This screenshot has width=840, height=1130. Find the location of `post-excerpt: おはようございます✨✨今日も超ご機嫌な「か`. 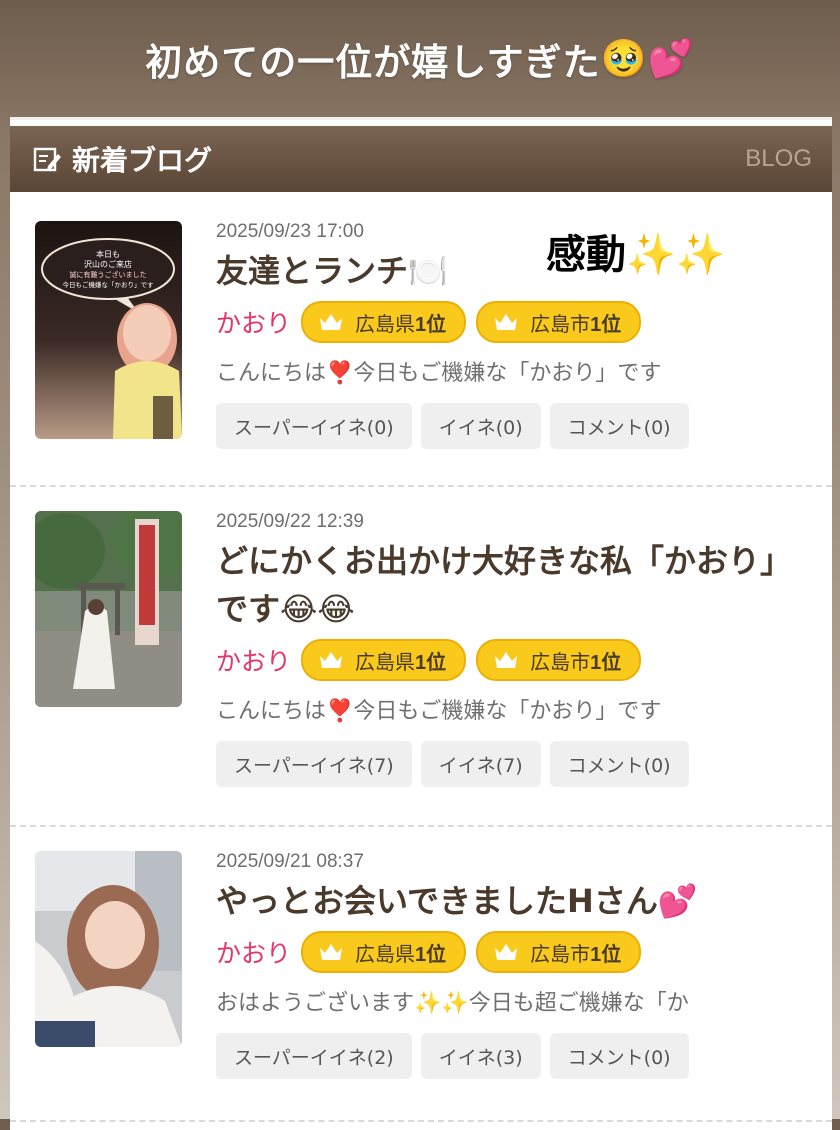

post-excerpt: おはようございます✨✨今日も超ご機嫌な「か is located at coordinates (452, 1003).